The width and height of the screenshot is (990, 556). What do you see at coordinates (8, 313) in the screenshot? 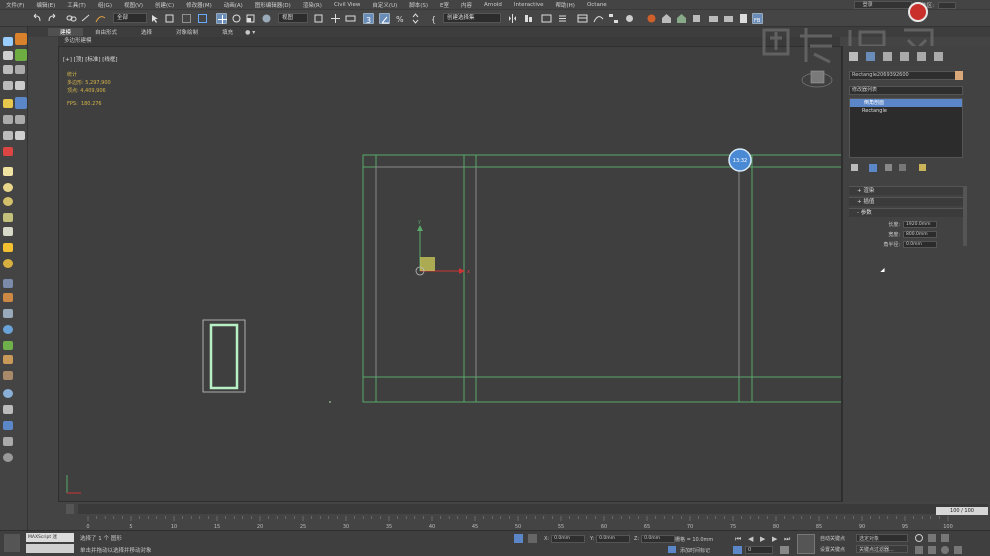
I see `bone-icon` at bounding box center [8, 313].